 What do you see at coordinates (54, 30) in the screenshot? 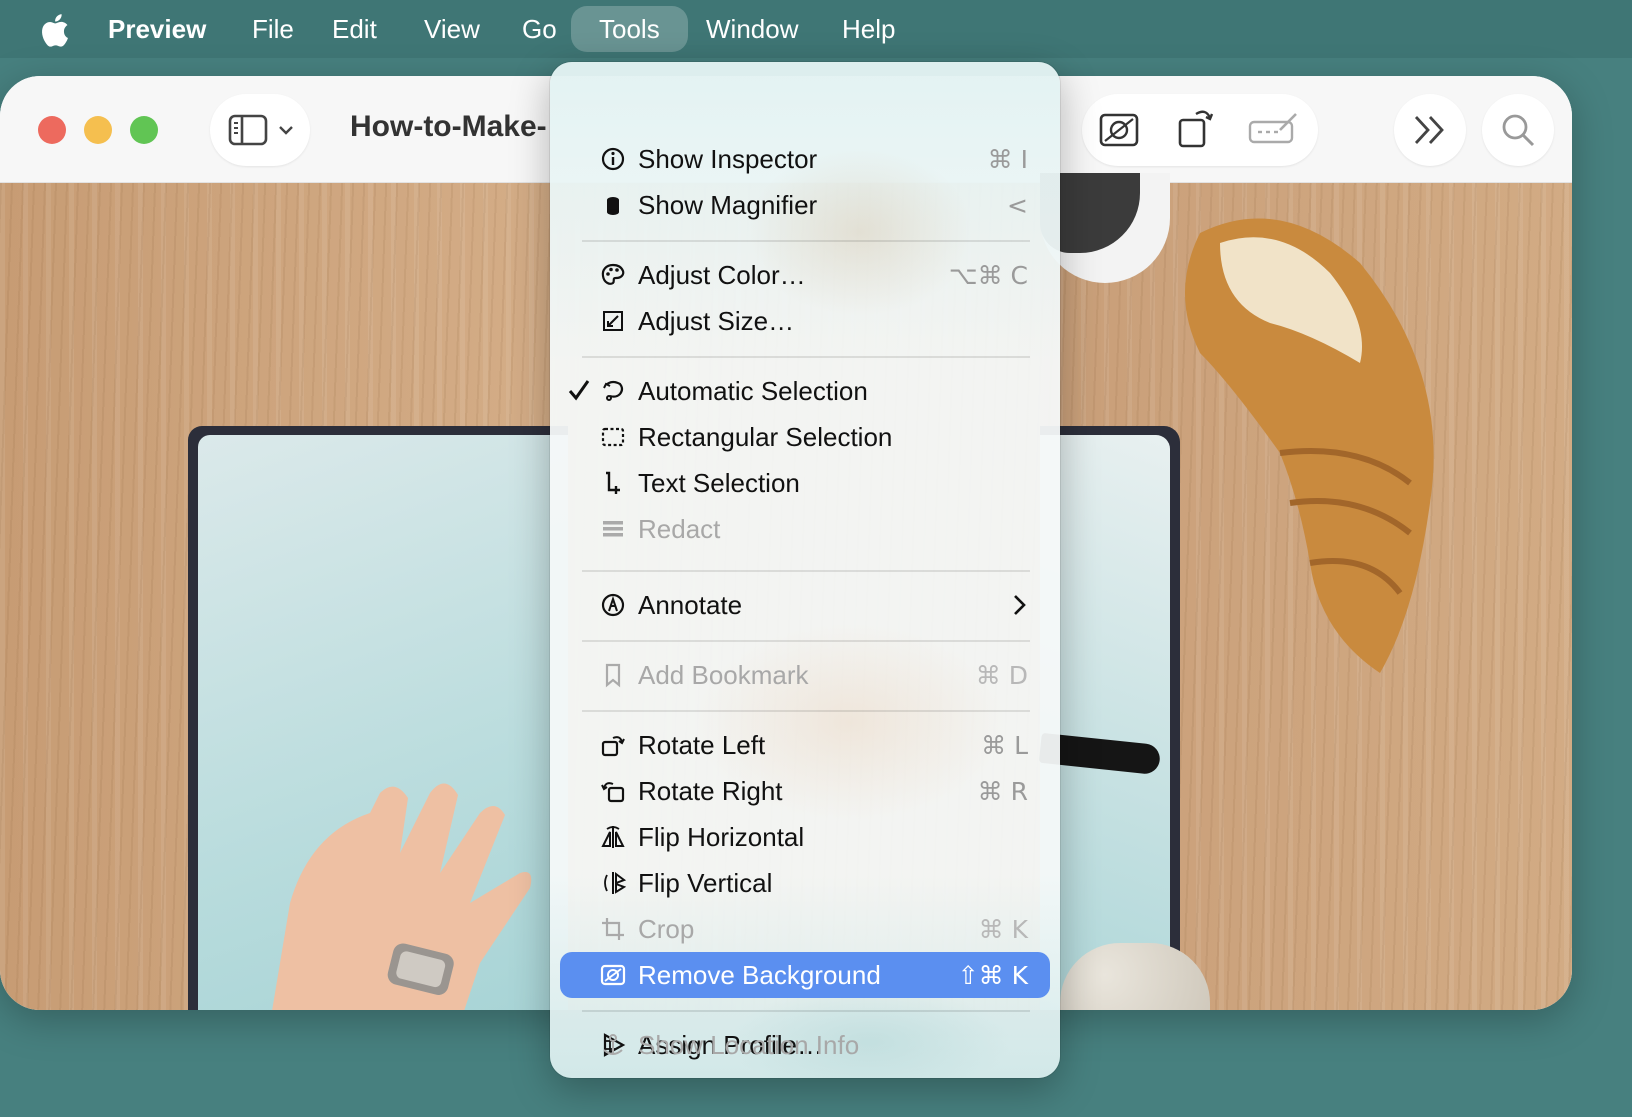
I see `apple-logo-icon` at bounding box center [54, 30].